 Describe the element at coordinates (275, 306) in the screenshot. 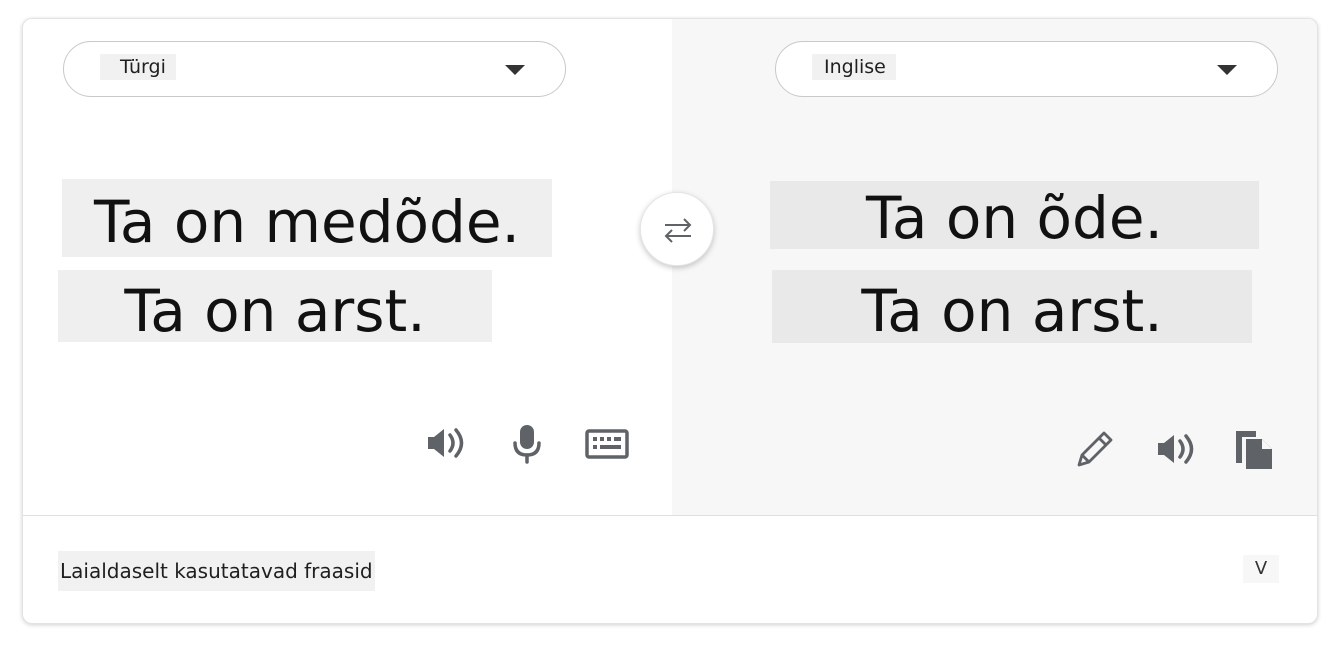

I see `source-text-line: Ta on arst.` at that location.